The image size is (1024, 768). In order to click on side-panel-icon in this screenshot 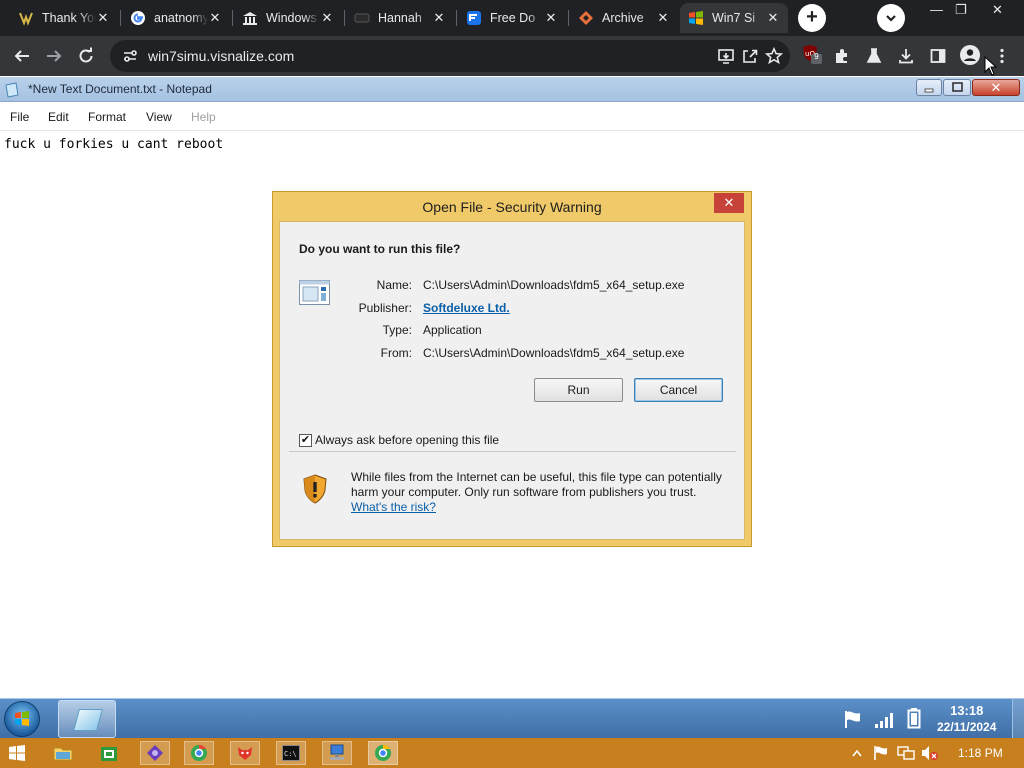, I will do `click(938, 56)`.